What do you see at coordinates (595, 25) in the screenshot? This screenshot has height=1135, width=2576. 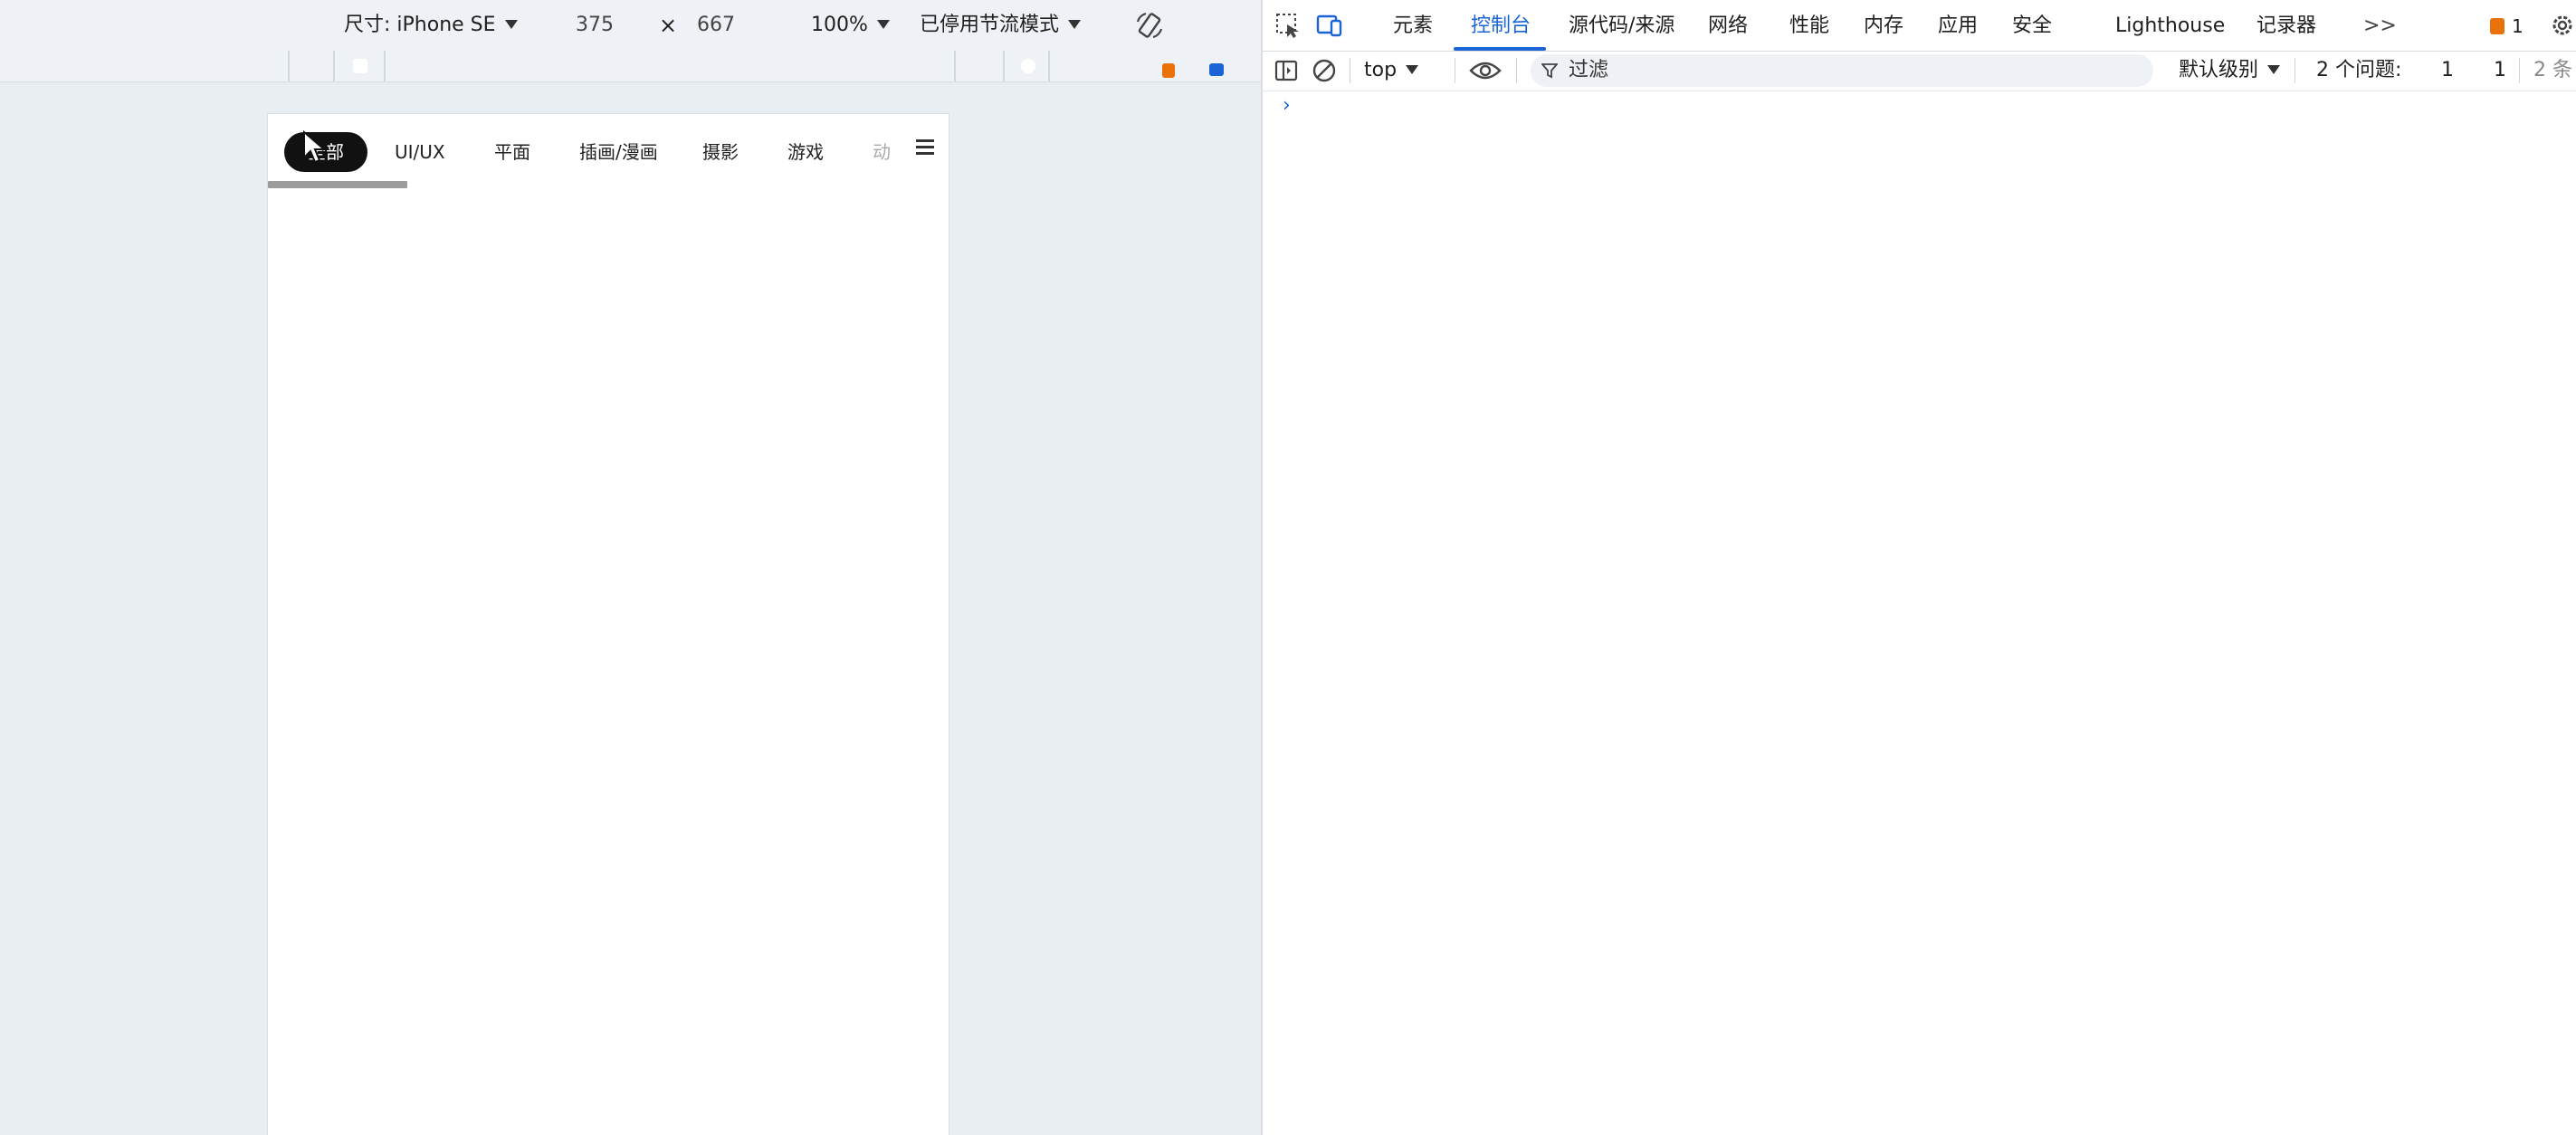 I see `width-input: 375` at bounding box center [595, 25].